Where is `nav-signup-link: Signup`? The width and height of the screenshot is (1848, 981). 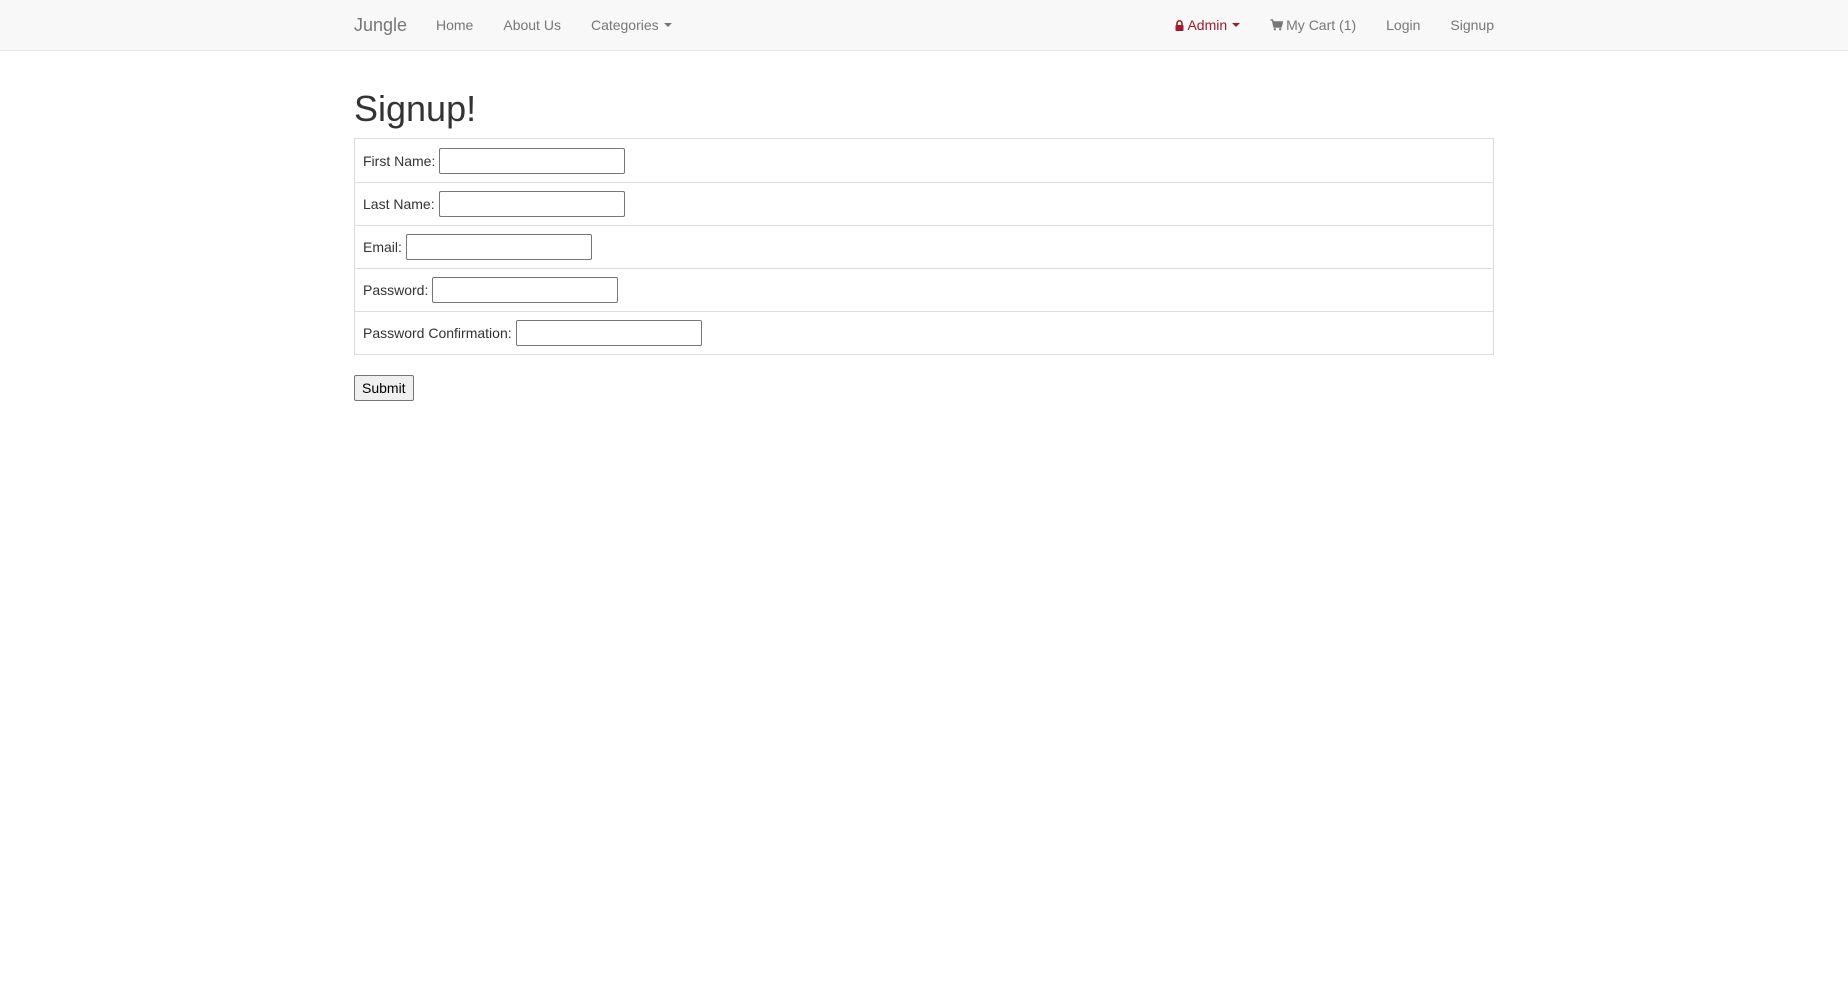 nav-signup-link: Signup is located at coordinates (1464, 25).